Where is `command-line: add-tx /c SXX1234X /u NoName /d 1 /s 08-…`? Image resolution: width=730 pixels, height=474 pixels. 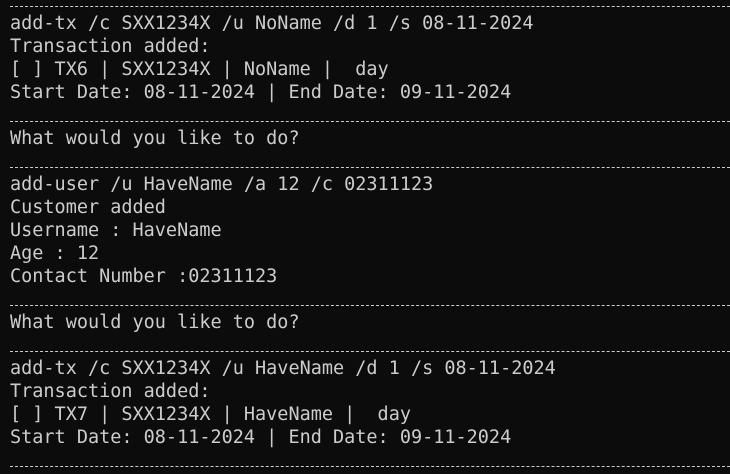 command-line: add-tx /c SXX1234X /u NoName /d 1 /s 08-… is located at coordinates (272, 23).